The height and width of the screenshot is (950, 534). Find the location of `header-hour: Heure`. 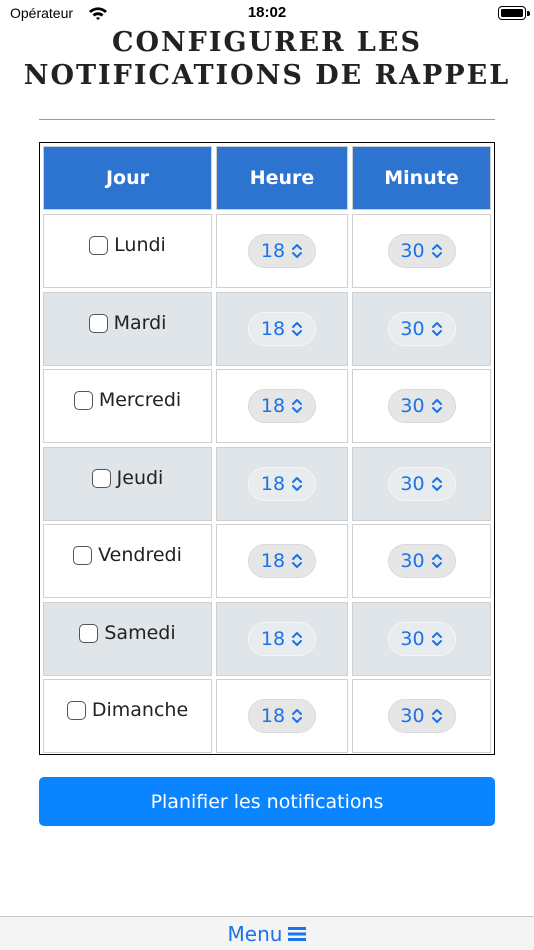

header-hour: Heure is located at coordinates (282, 178).